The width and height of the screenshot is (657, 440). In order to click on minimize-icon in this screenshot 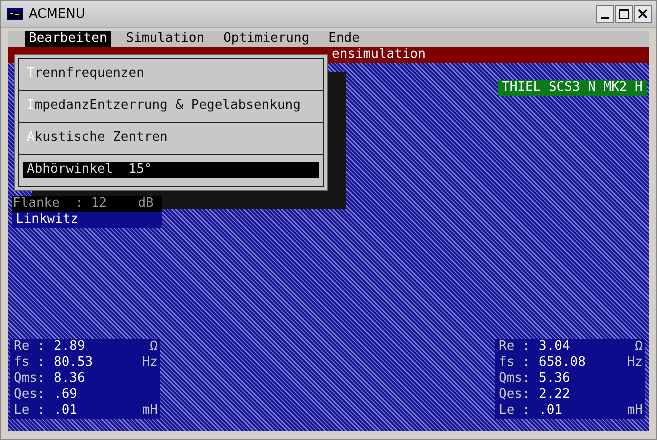, I will do `click(605, 17)`.